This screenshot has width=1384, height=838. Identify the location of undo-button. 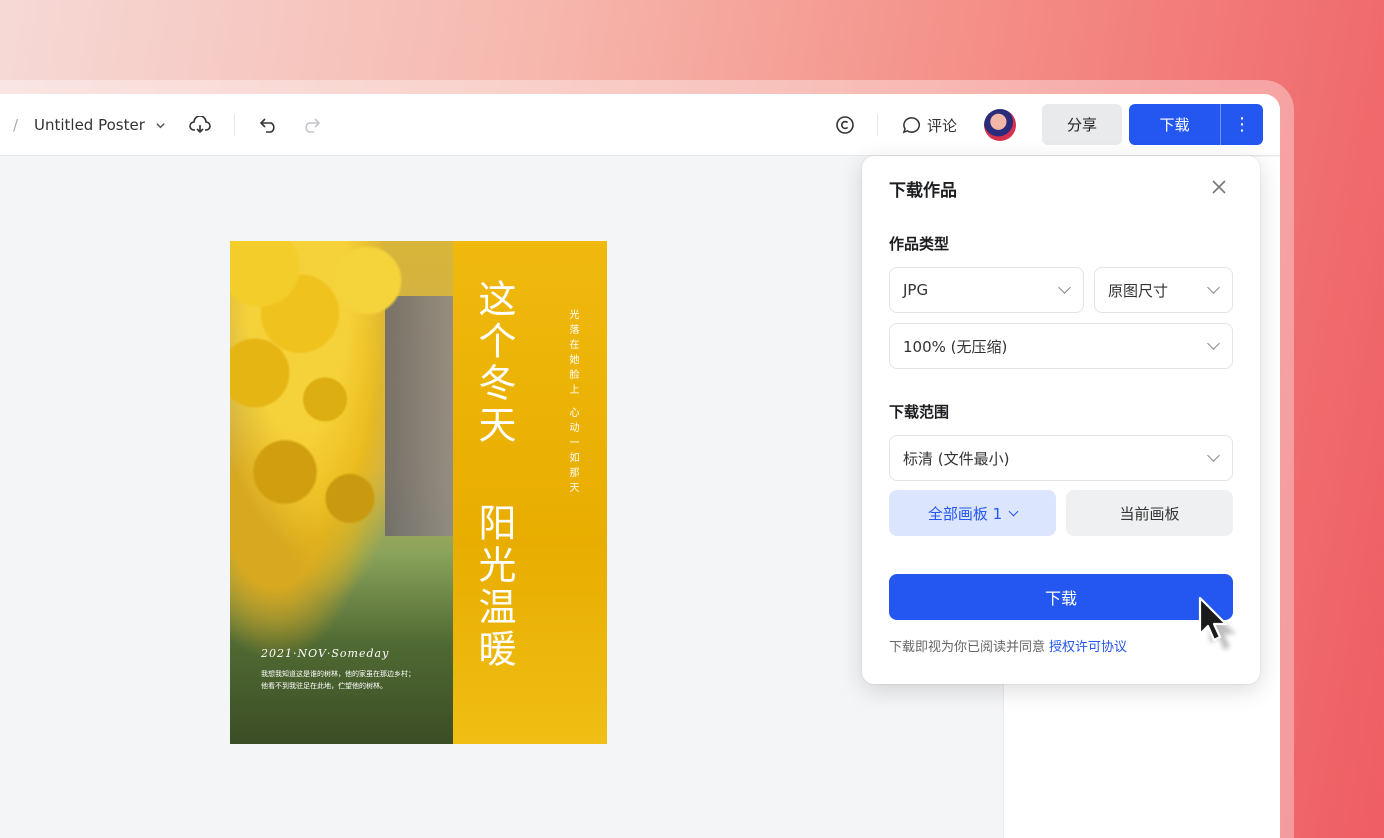
(269, 125).